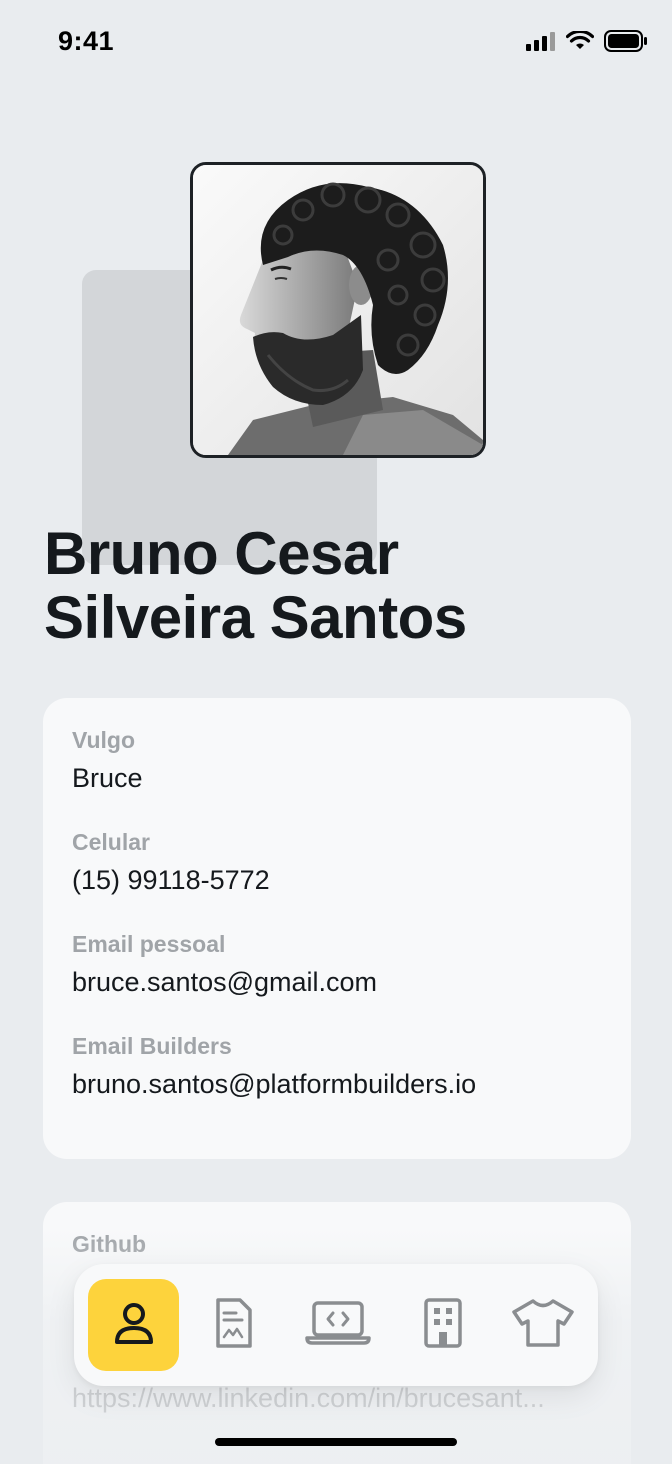 The height and width of the screenshot is (1464, 672). What do you see at coordinates (149, 944) in the screenshot?
I see `field-label: Email pessoal` at bounding box center [149, 944].